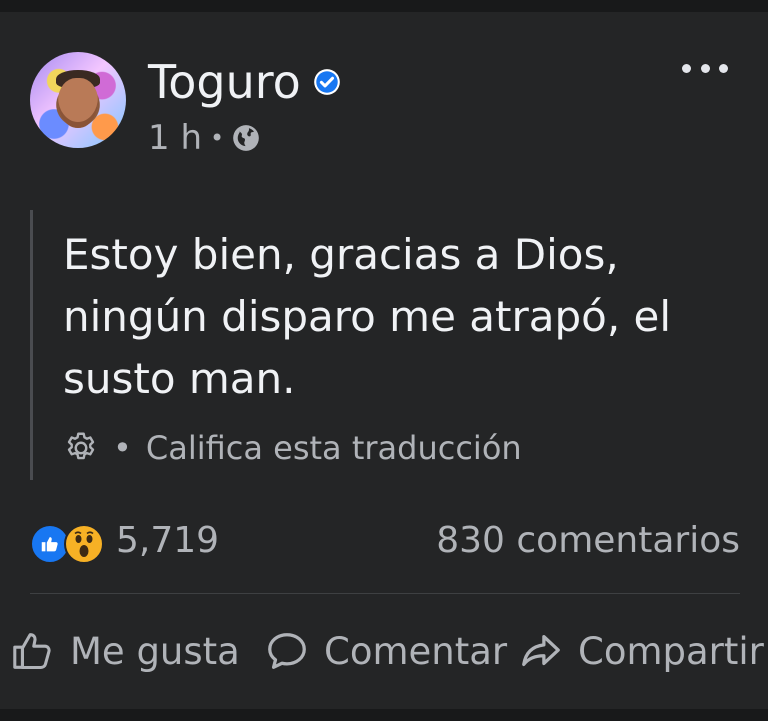 Image resolution: width=768 pixels, height=721 pixels. Describe the element at coordinates (155, 651) in the screenshot. I see `like-label: Me gusta` at that location.